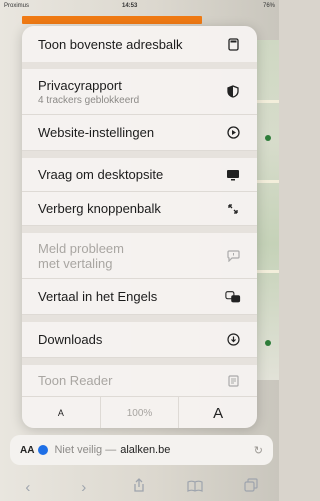 The width and height of the screenshot is (320, 501). I want to click on carrier-label: Proximus, so click(17, 6).